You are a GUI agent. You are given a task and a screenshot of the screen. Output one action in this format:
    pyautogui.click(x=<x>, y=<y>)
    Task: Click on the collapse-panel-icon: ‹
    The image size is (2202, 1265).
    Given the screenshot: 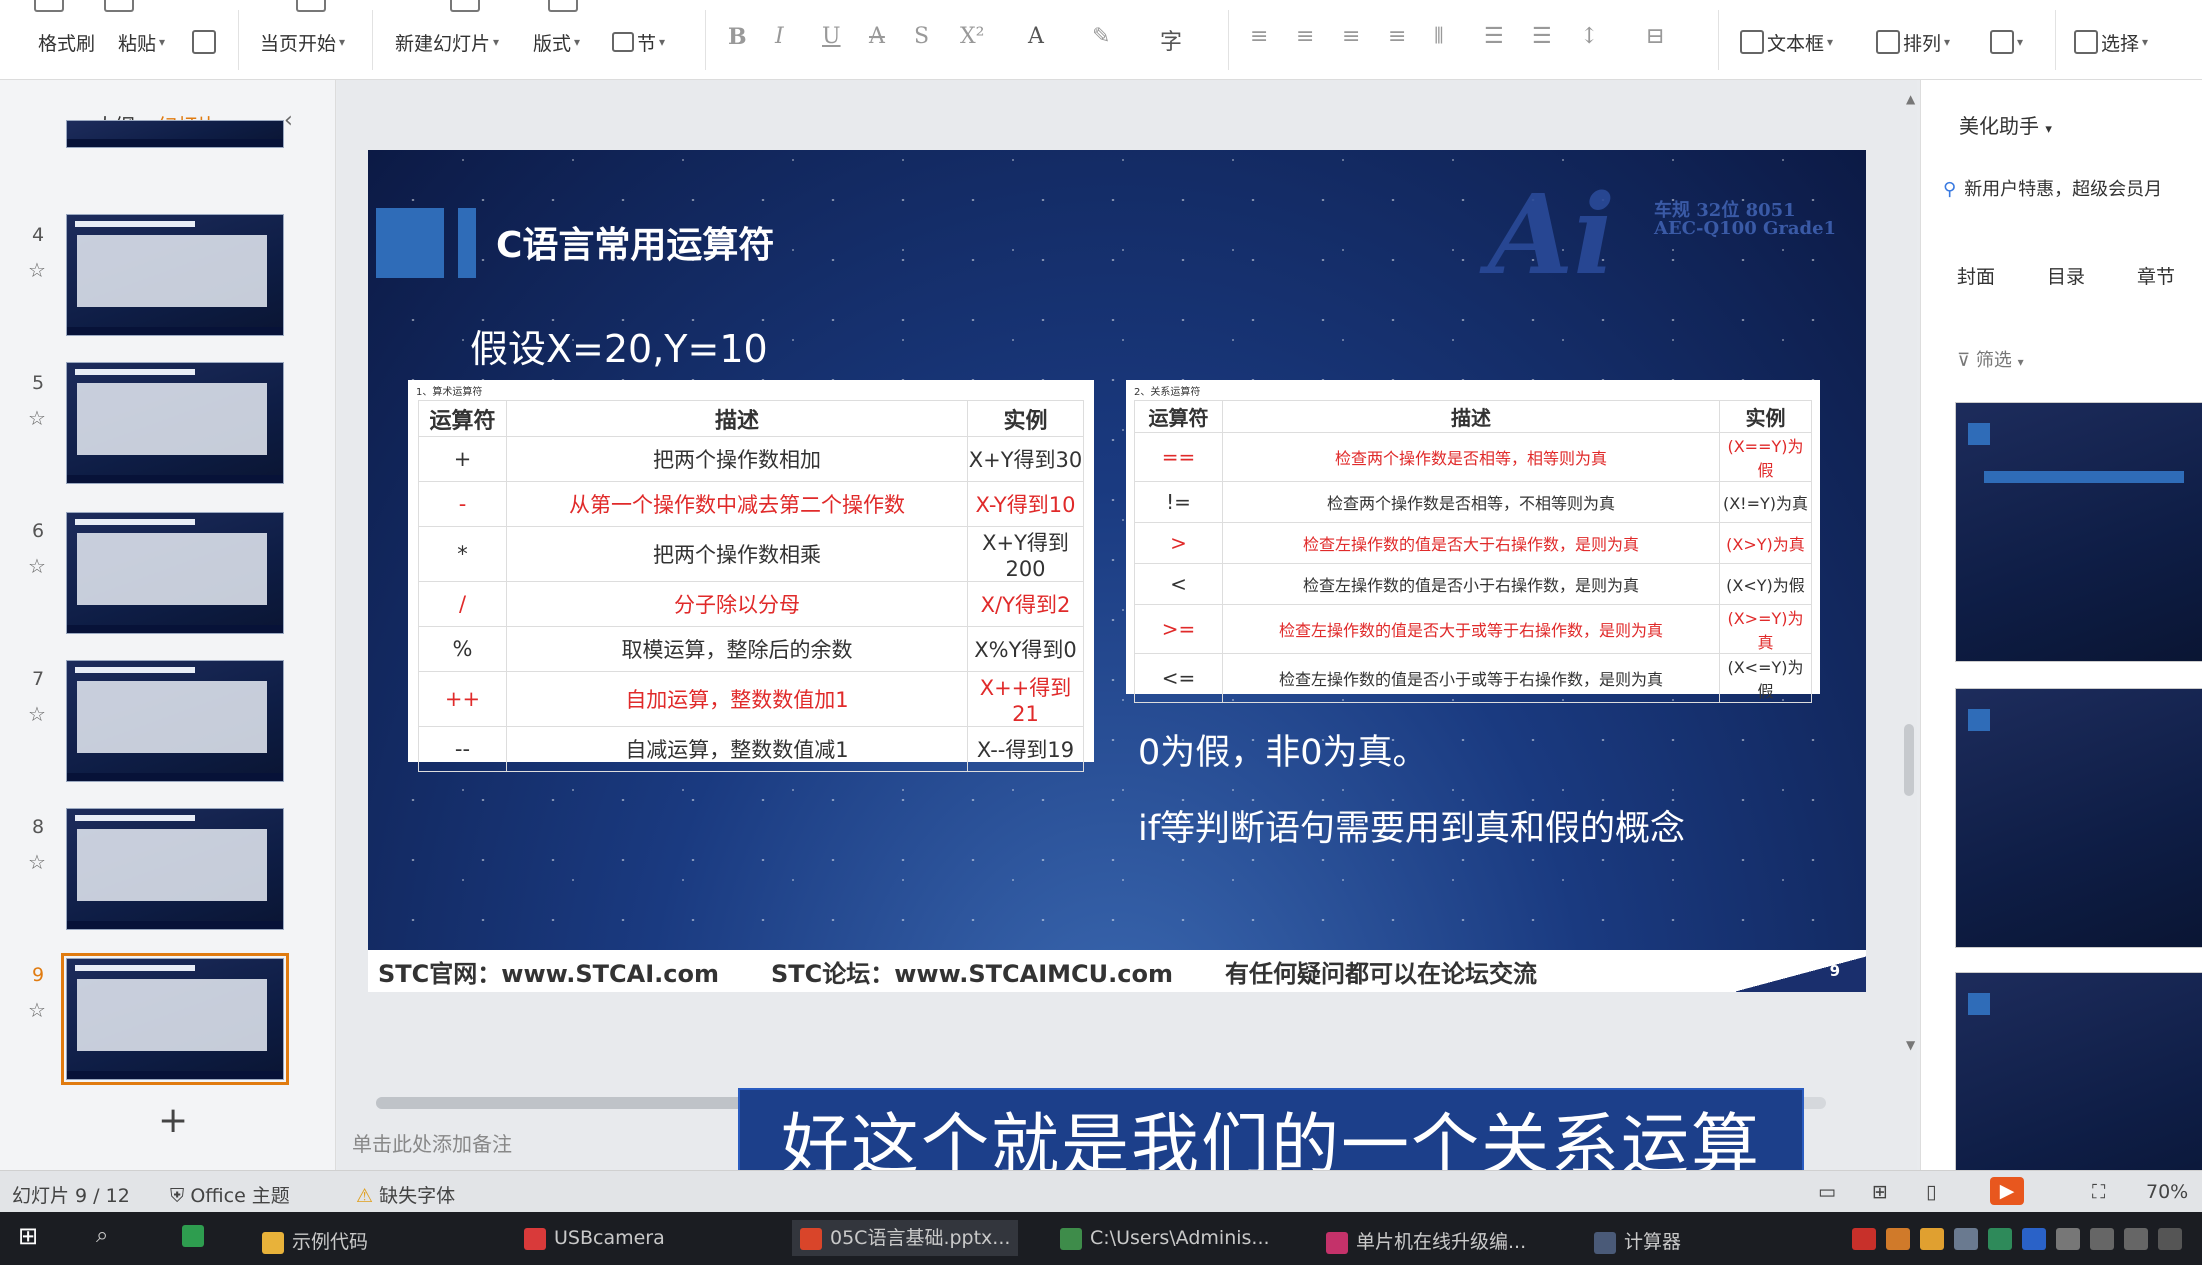 What is the action you would take?
    pyautogui.click(x=288, y=120)
    